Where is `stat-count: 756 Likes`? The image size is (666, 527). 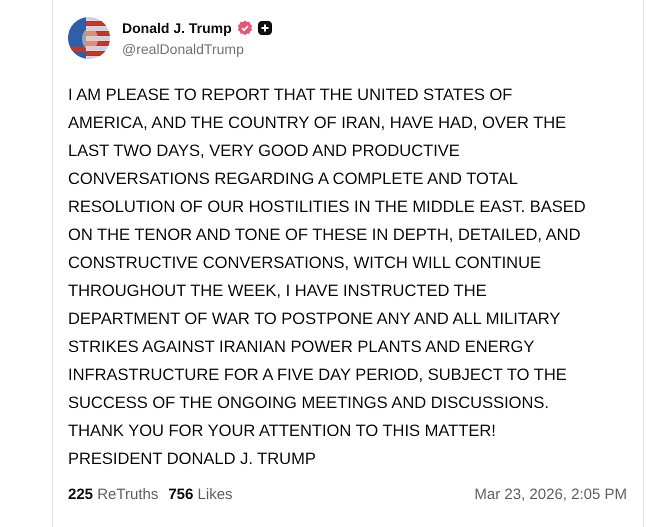 stat-count: 756 Likes is located at coordinates (200, 494).